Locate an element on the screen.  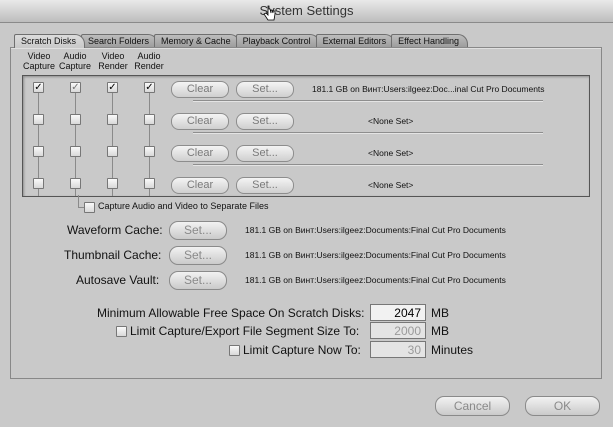
audio-capture-checkbox: ✓ is located at coordinates (75, 87).